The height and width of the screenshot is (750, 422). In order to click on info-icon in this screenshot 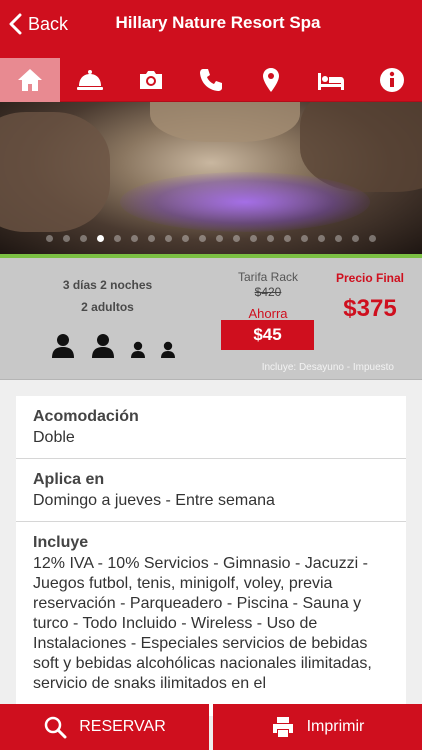, I will do `click(391, 80)`.